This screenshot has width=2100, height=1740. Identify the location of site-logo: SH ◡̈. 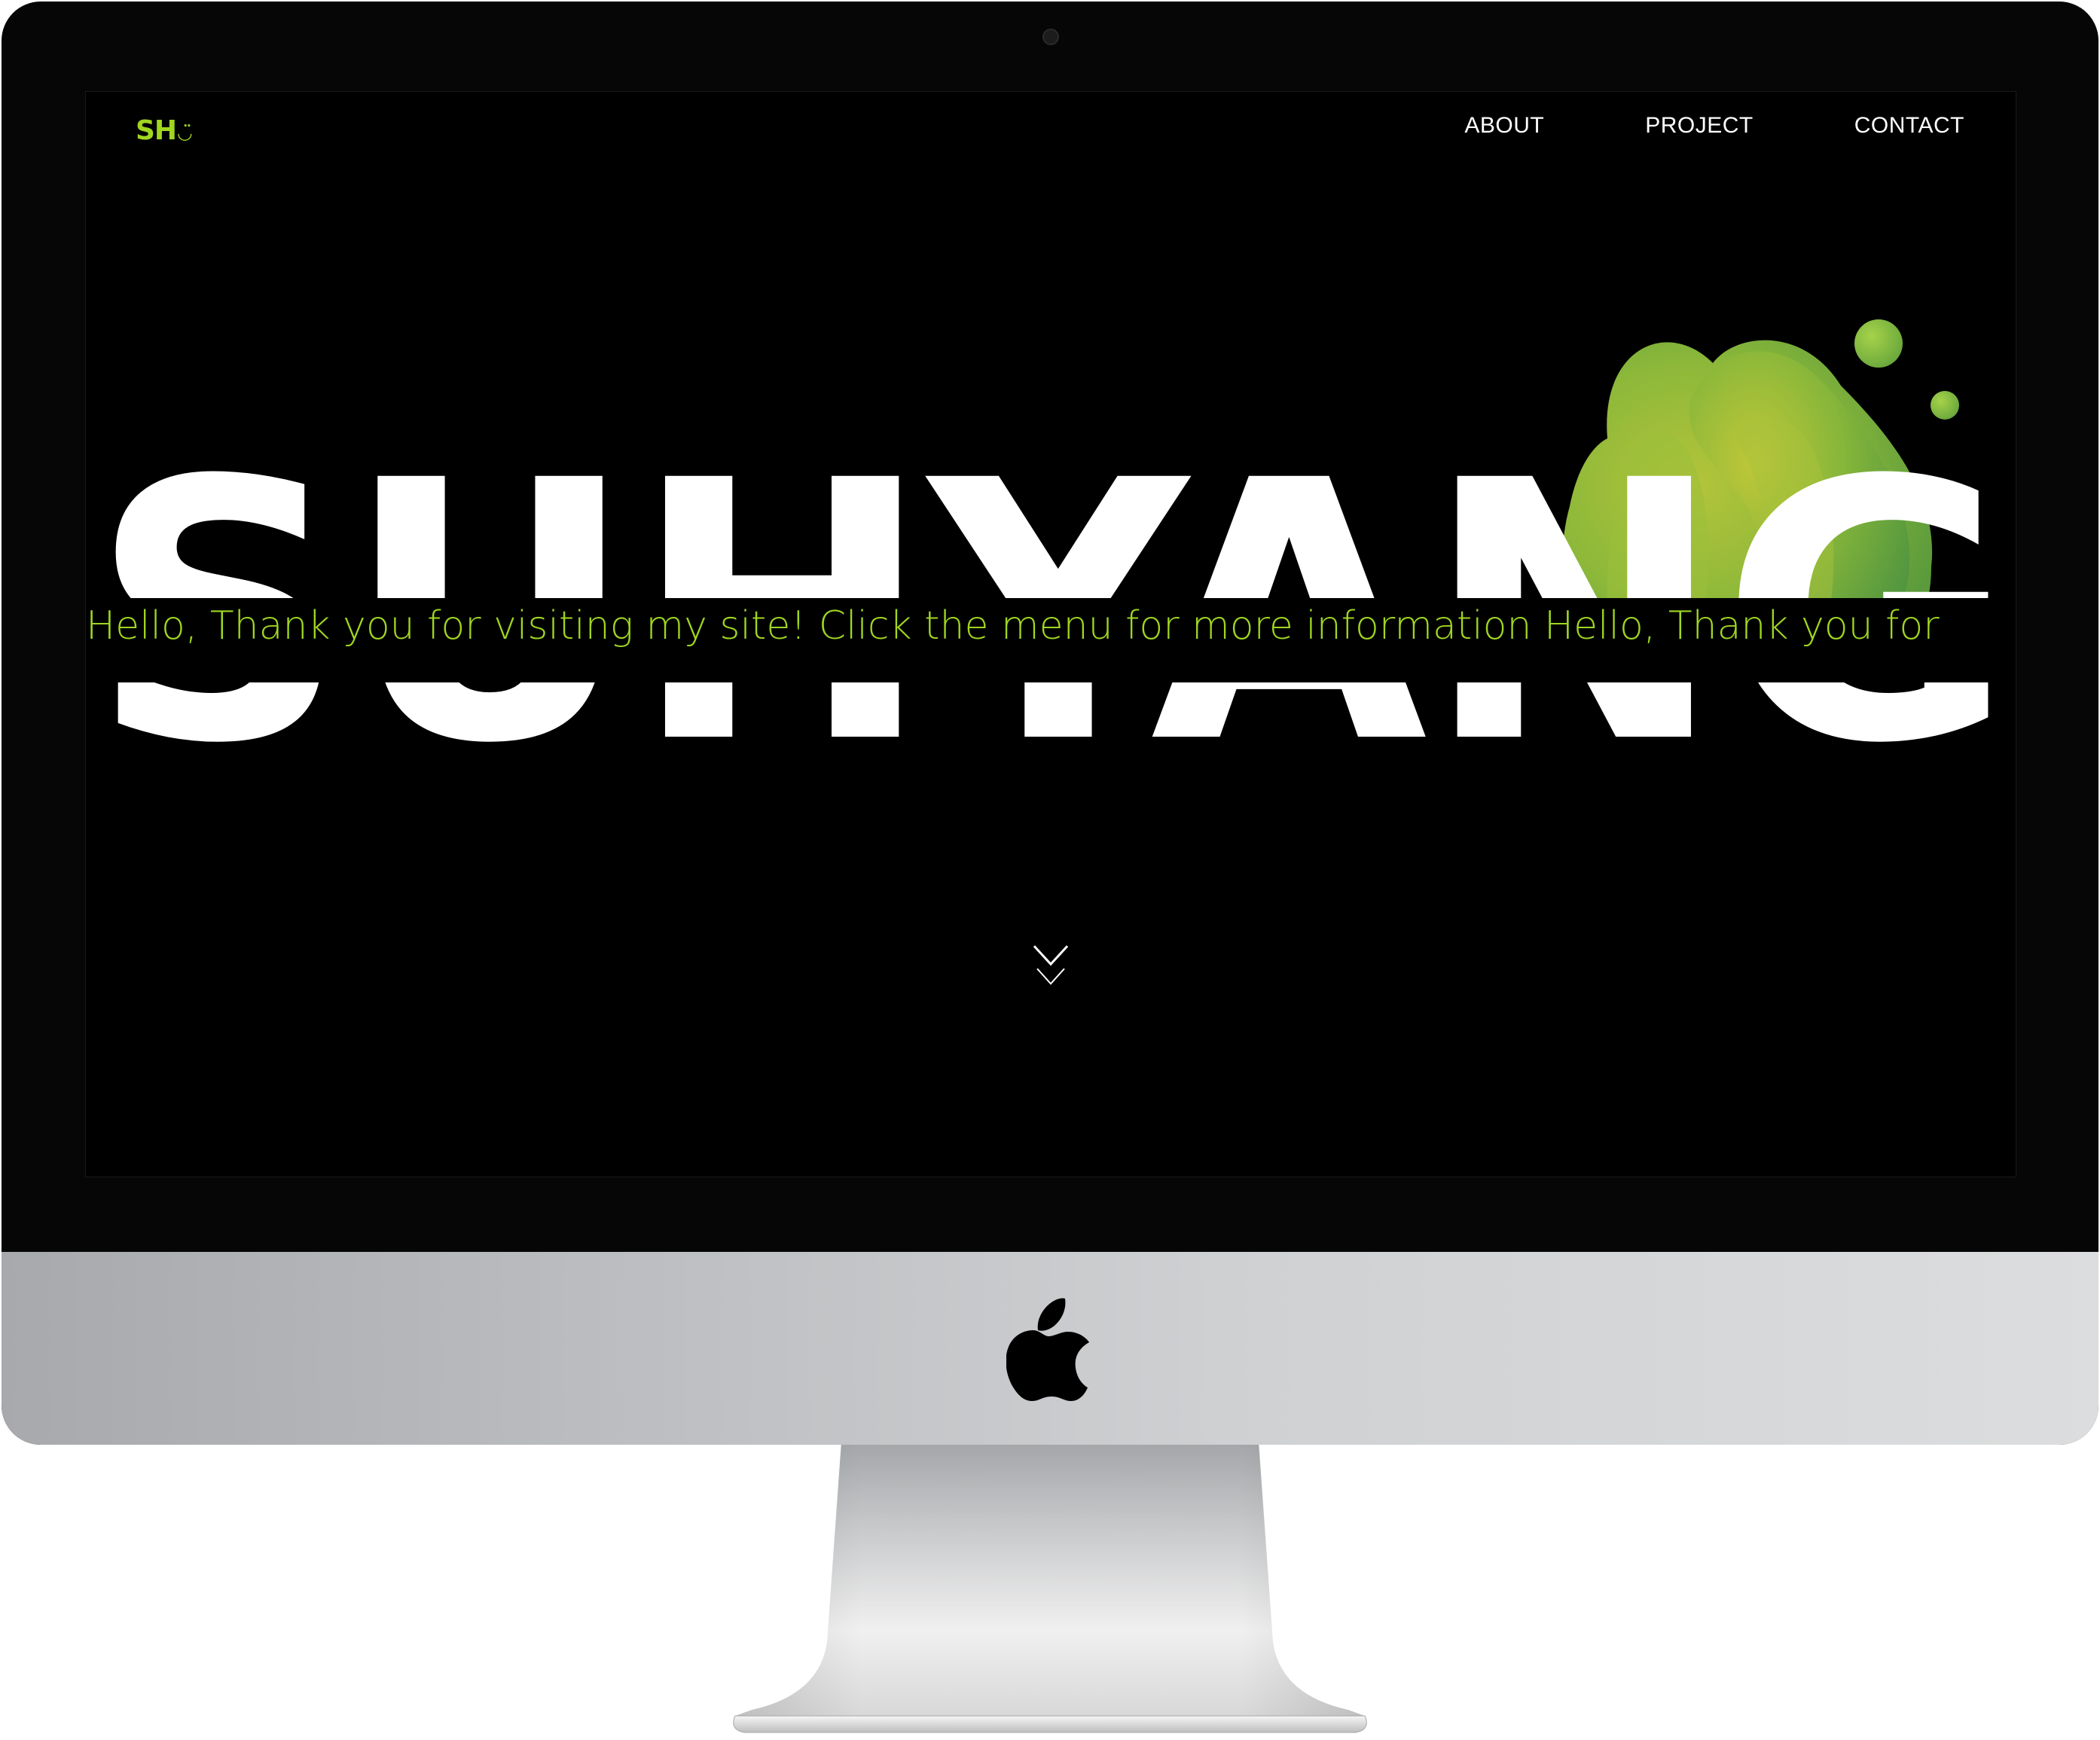
(164, 130).